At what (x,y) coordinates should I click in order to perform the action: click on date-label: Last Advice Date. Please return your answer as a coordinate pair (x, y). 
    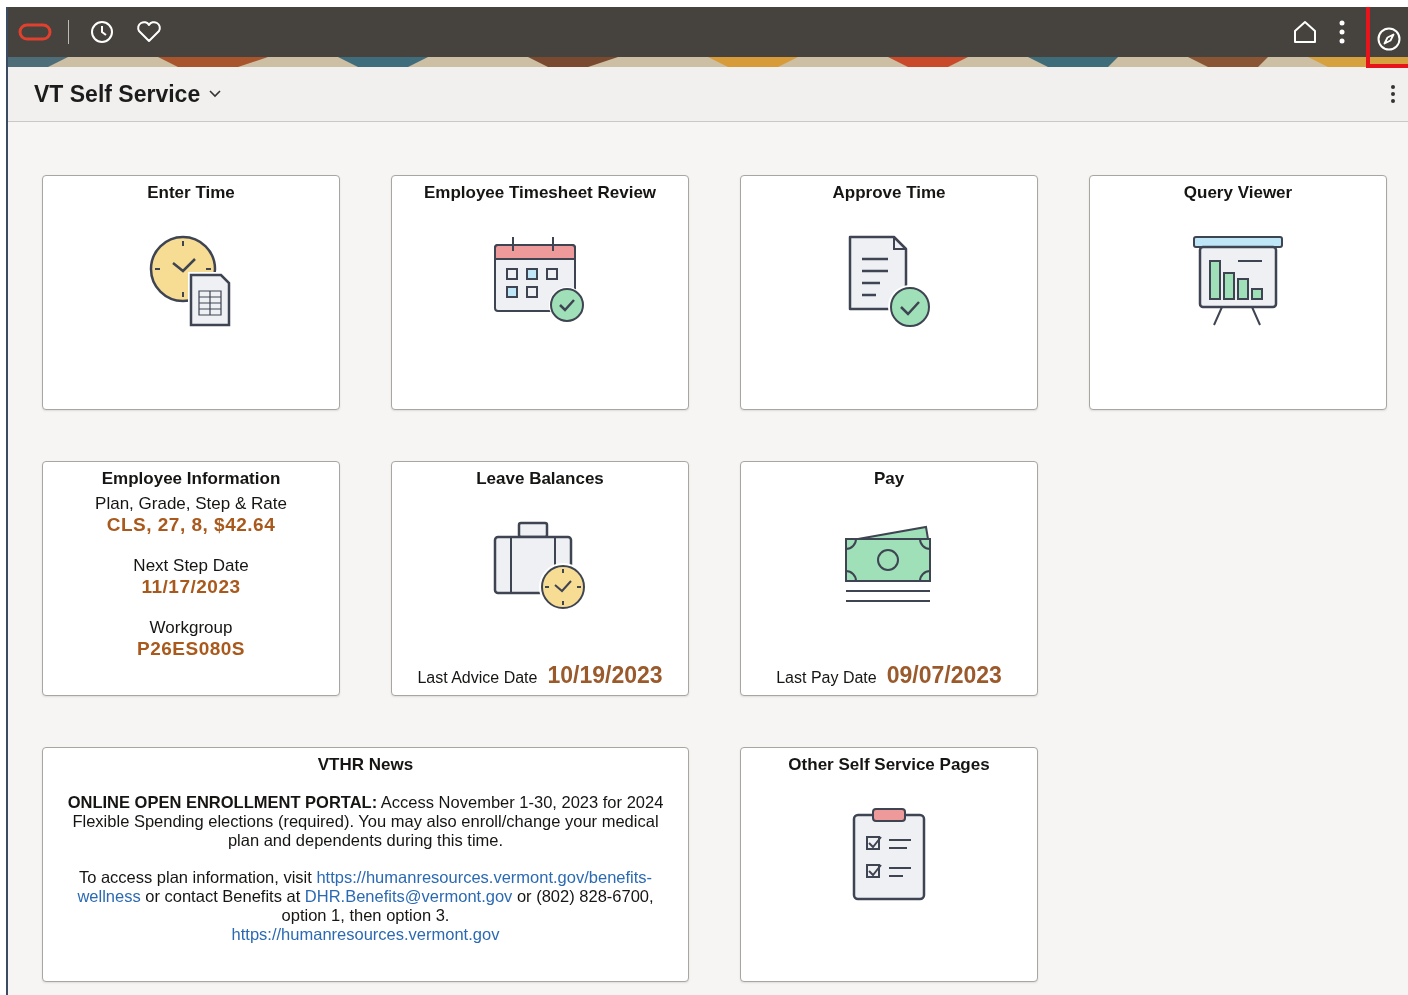
    Looking at the image, I should click on (477, 678).